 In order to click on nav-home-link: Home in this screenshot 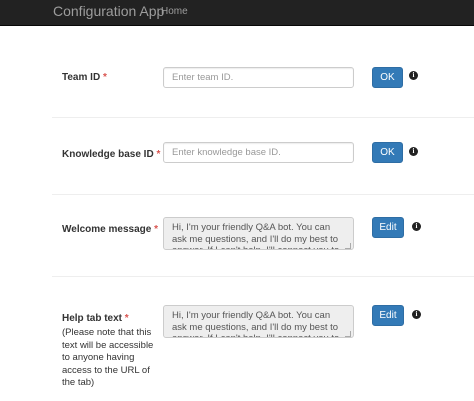, I will do `click(174, 11)`.